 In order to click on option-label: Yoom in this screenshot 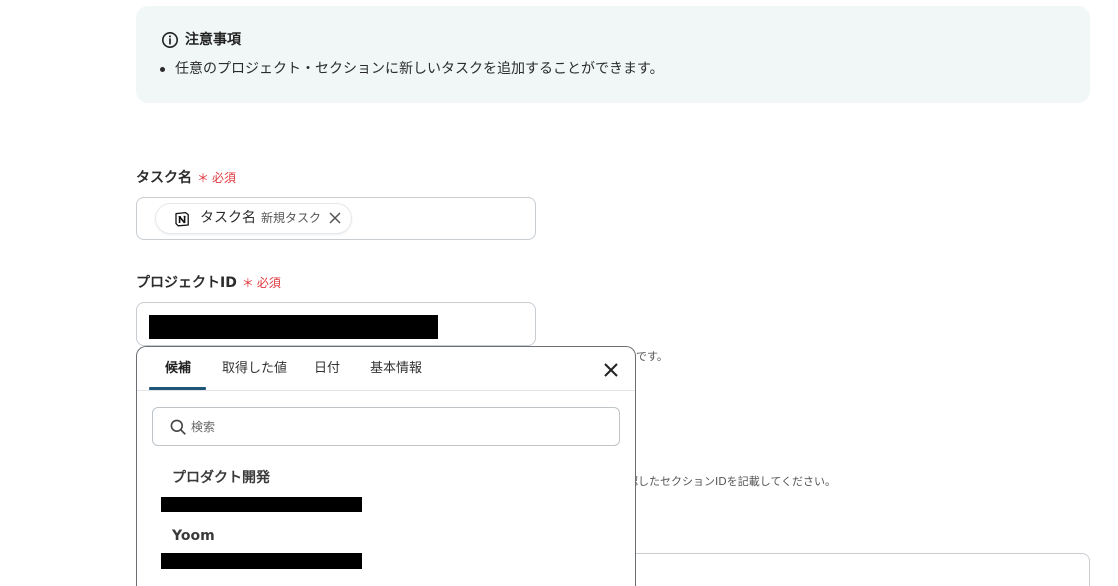, I will do `click(193, 536)`.